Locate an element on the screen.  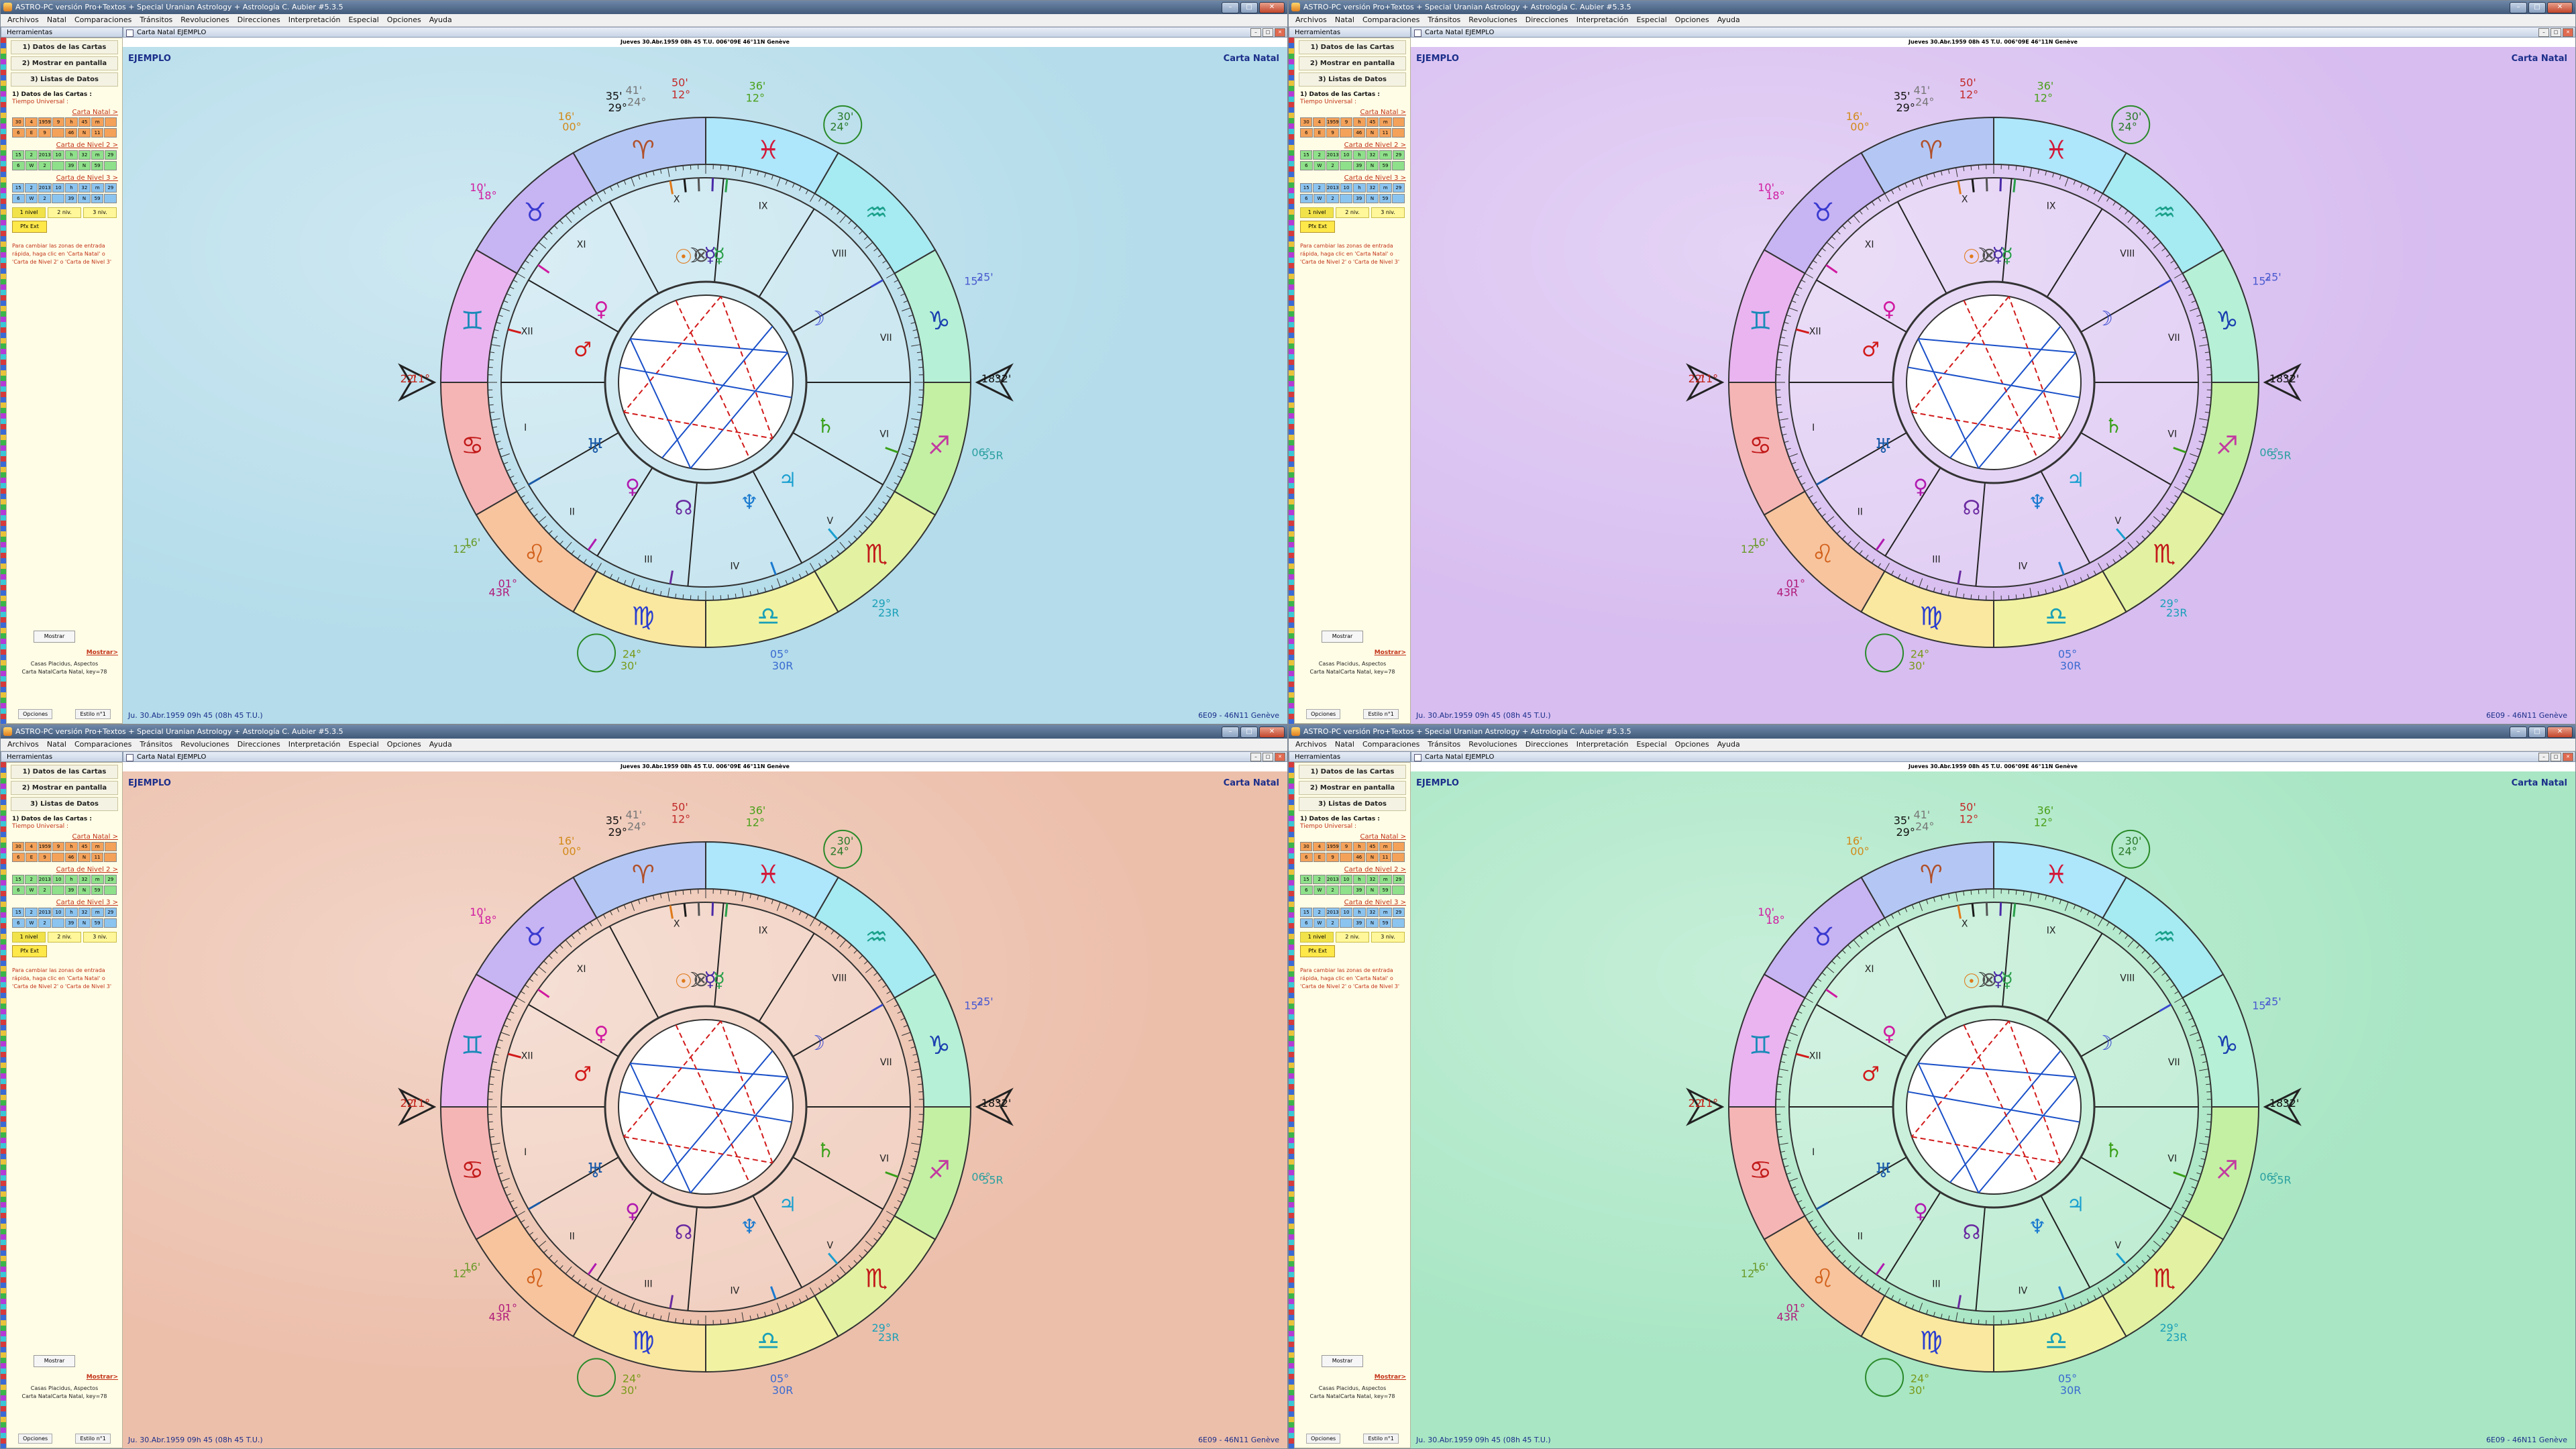
mostrar-button: Mostrar is located at coordinates (1342, 1361).